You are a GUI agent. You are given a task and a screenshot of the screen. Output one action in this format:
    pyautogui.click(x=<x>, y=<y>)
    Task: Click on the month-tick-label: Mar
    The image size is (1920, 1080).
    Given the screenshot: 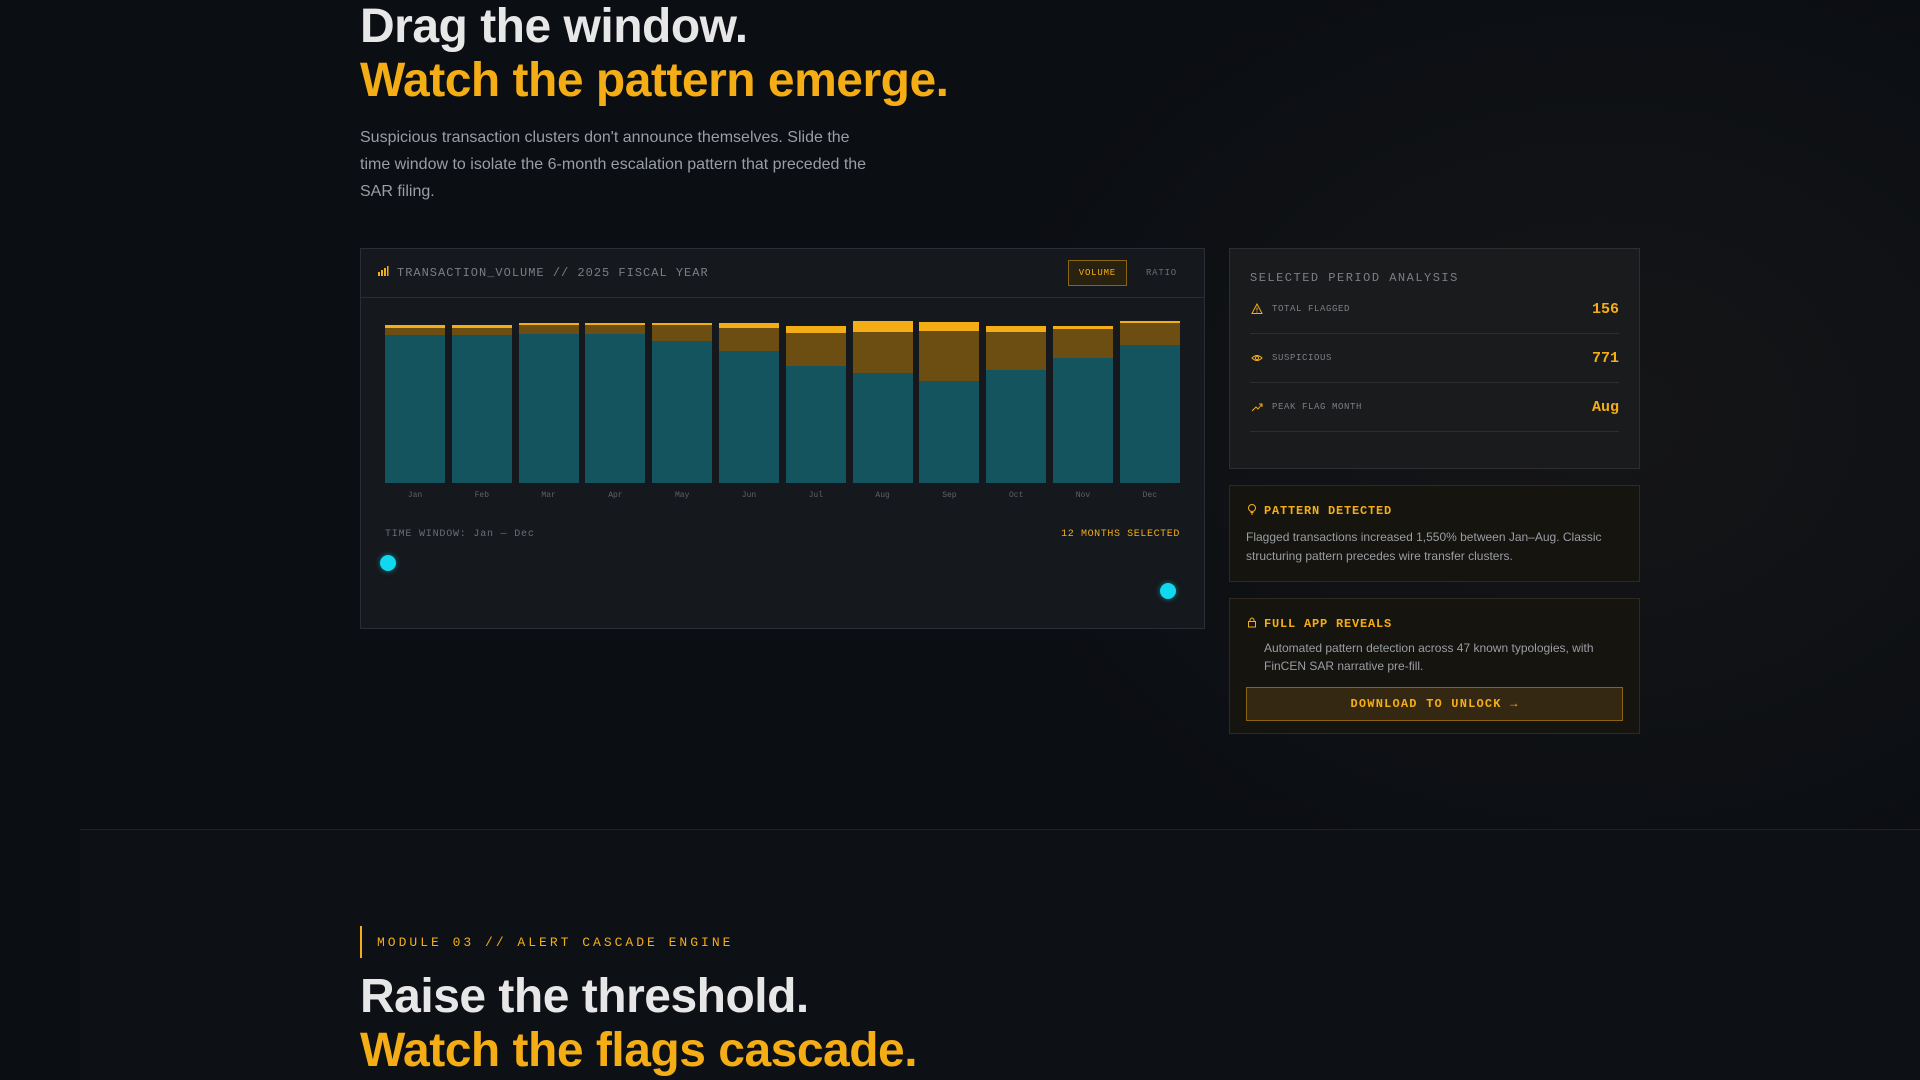 What is the action you would take?
    pyautogui.click(x=548, y=495)
    